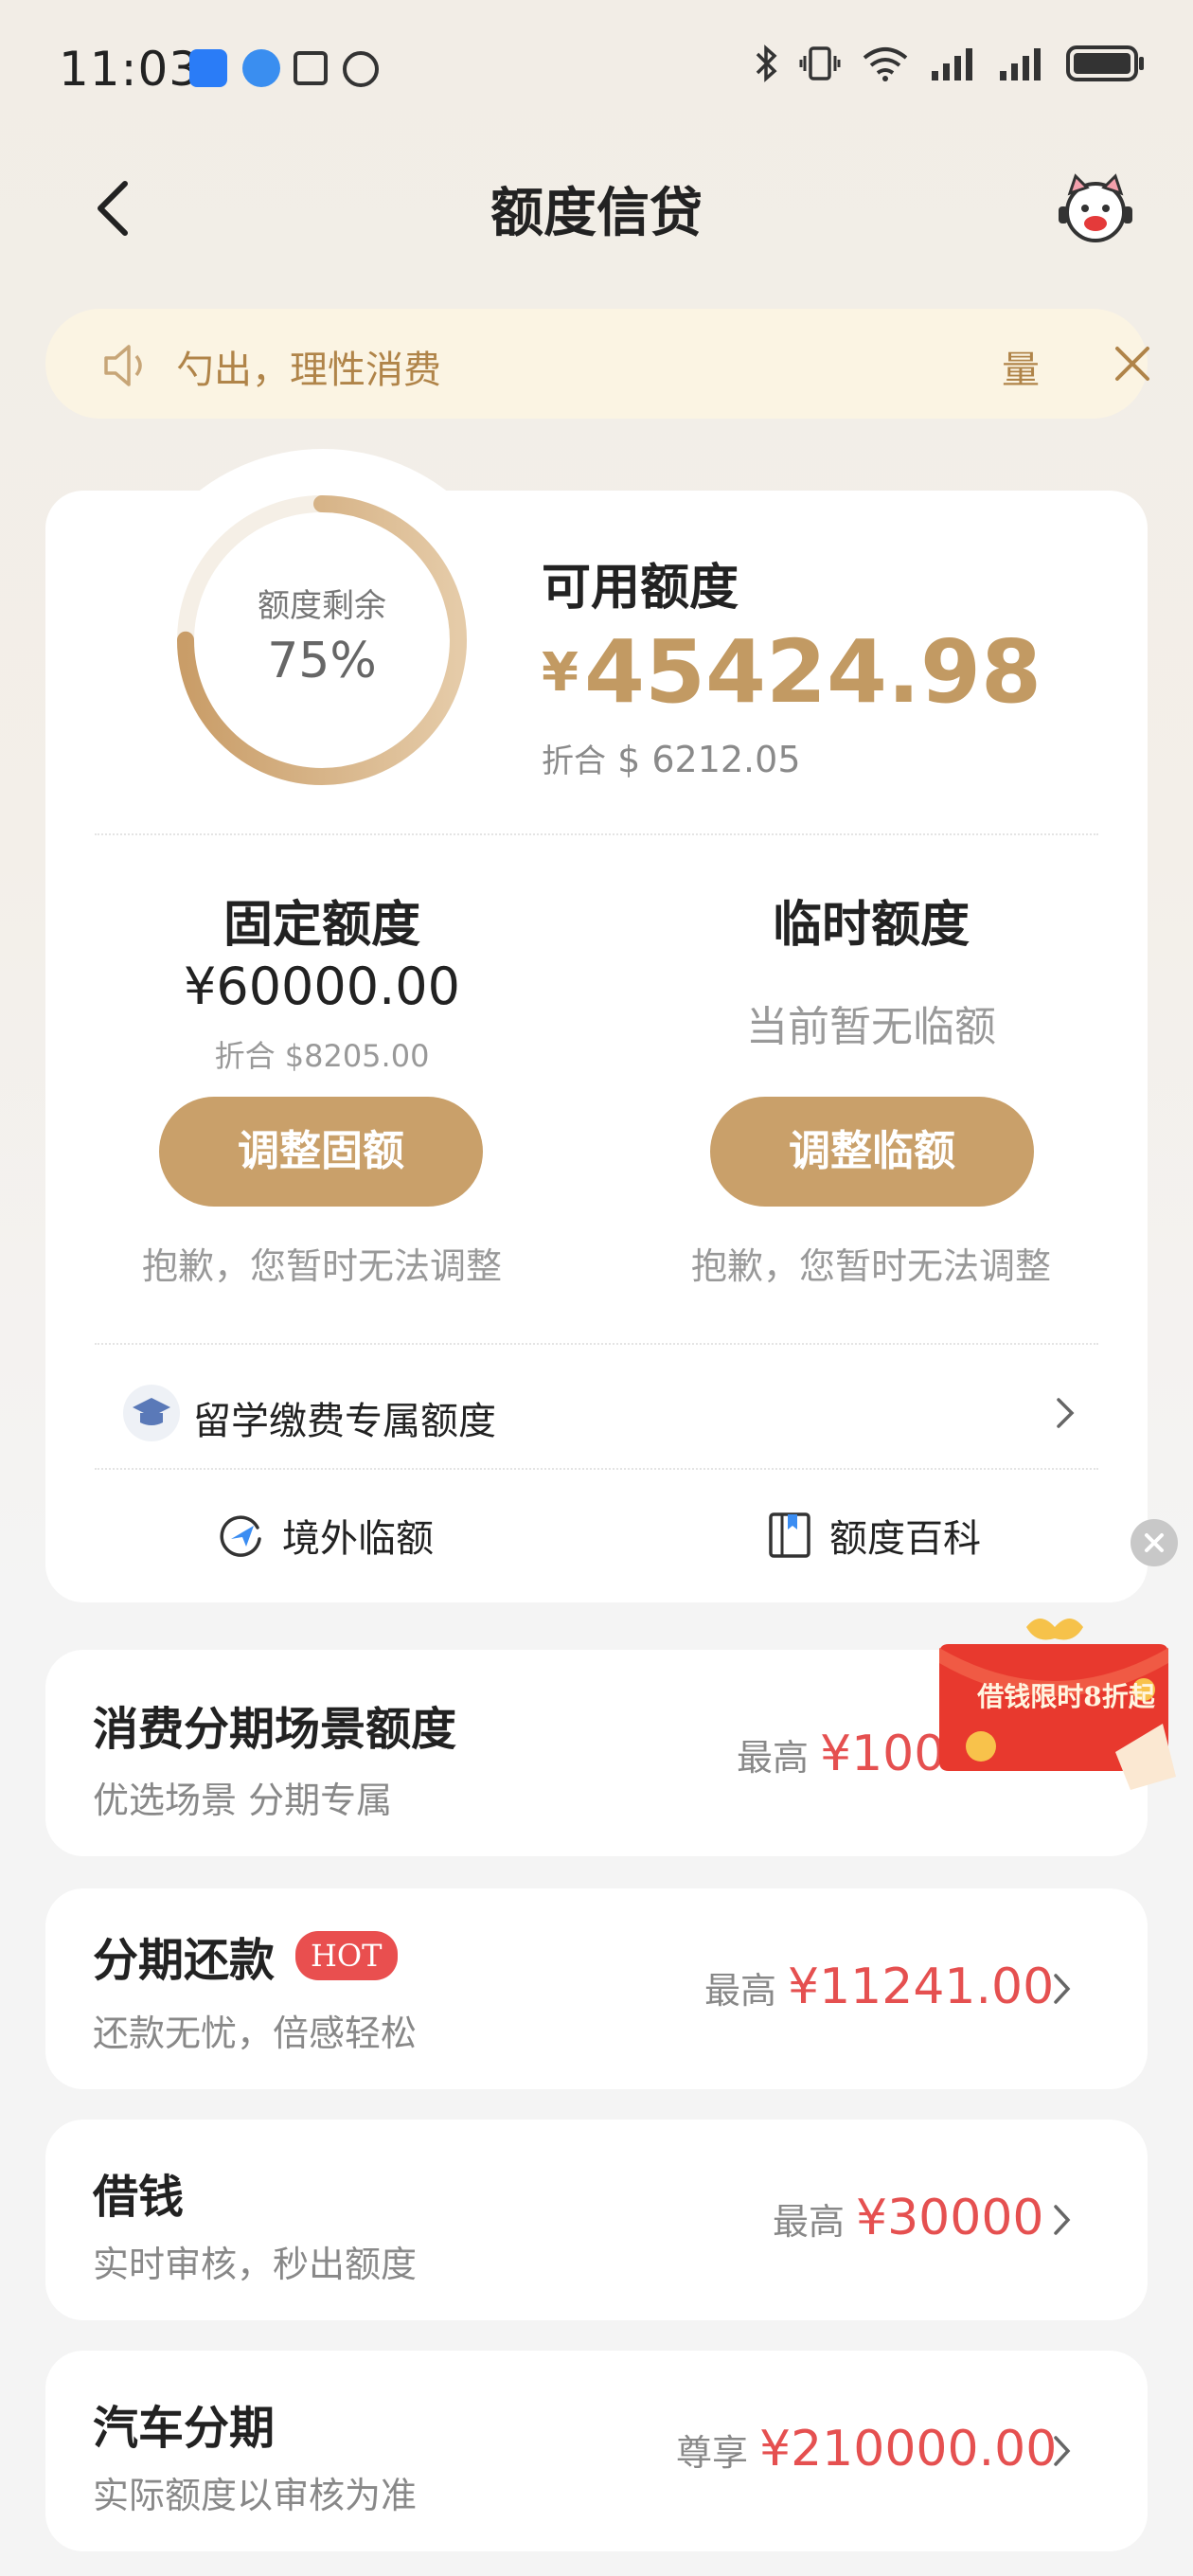 This screenshot has height=2576, width=1193. I want to click on overseas-temp-credit-label: 境外临额, so click(358, 1539).